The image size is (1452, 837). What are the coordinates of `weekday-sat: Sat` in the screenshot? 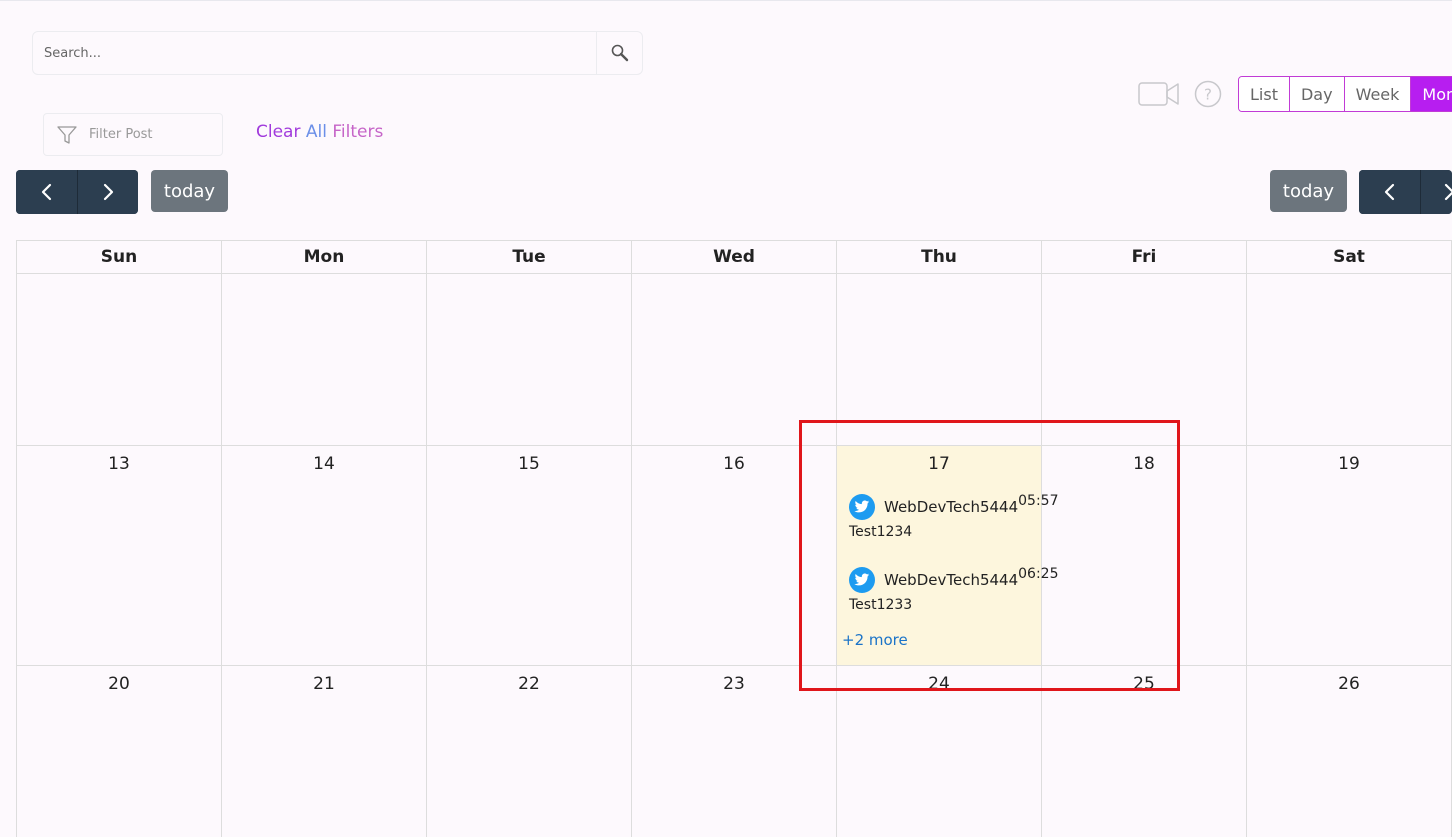 It's located at (1349, 257).